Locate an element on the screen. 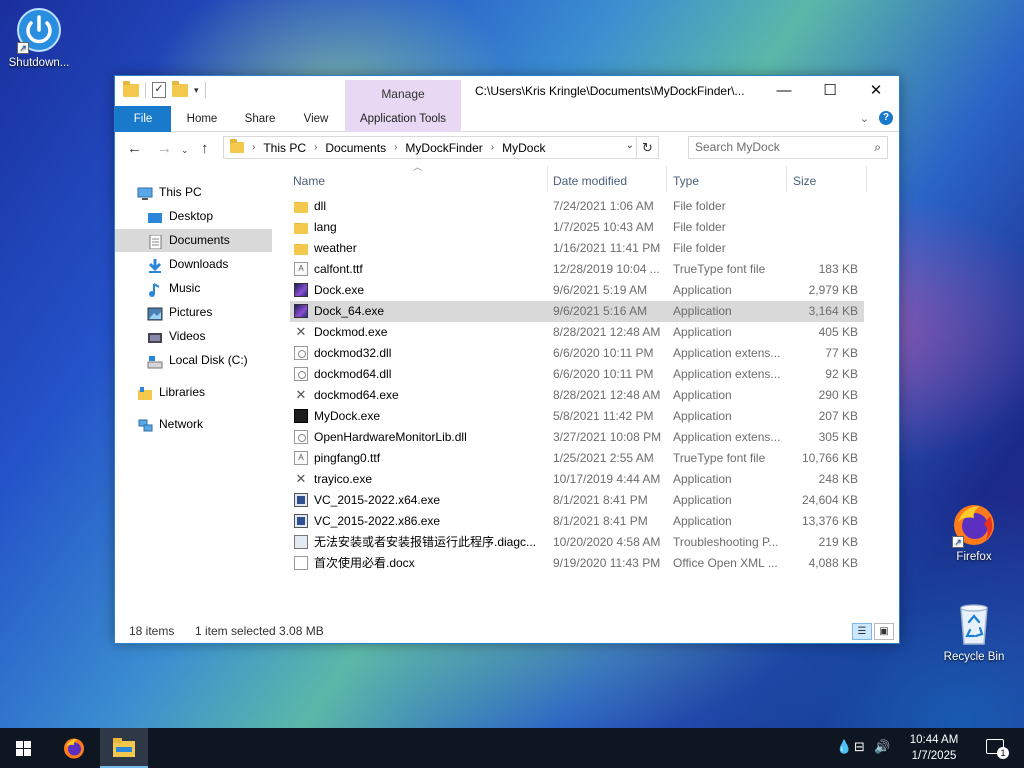  file-date-modified: 6/6/2020 10:11 PM is located at coordinates (603, 374).